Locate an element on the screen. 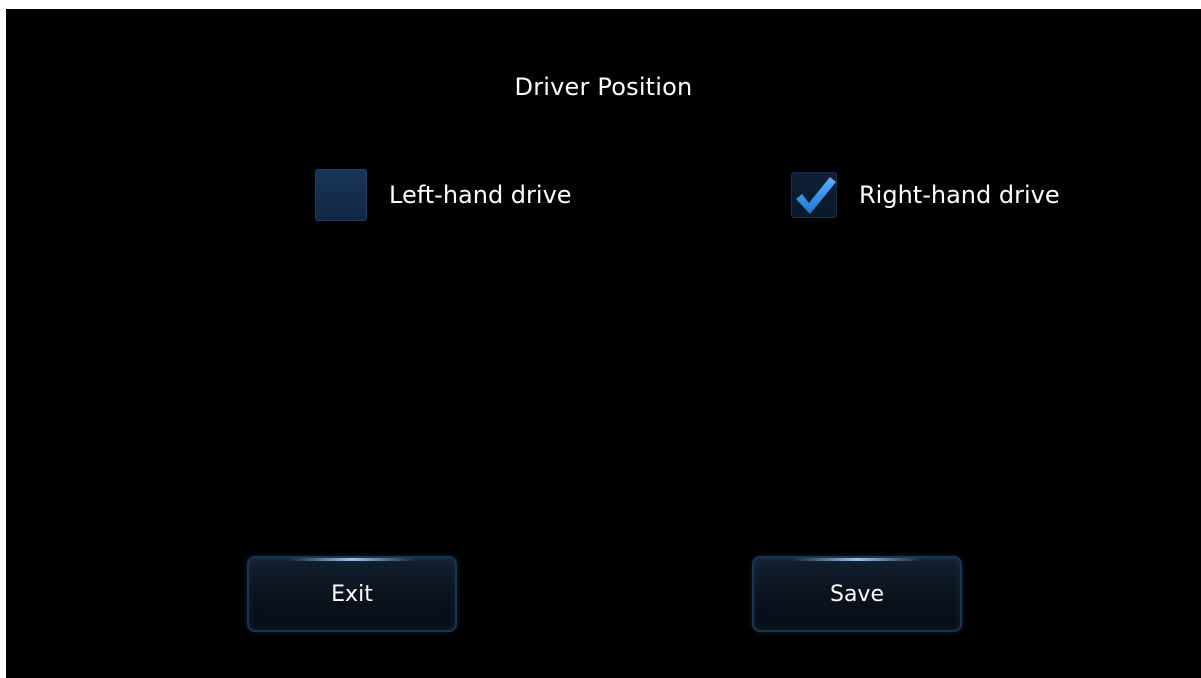 This screenshot has width=1201, height=678. right-hand-drive-label: Right-hand drive is located at coordinates (959, 195).